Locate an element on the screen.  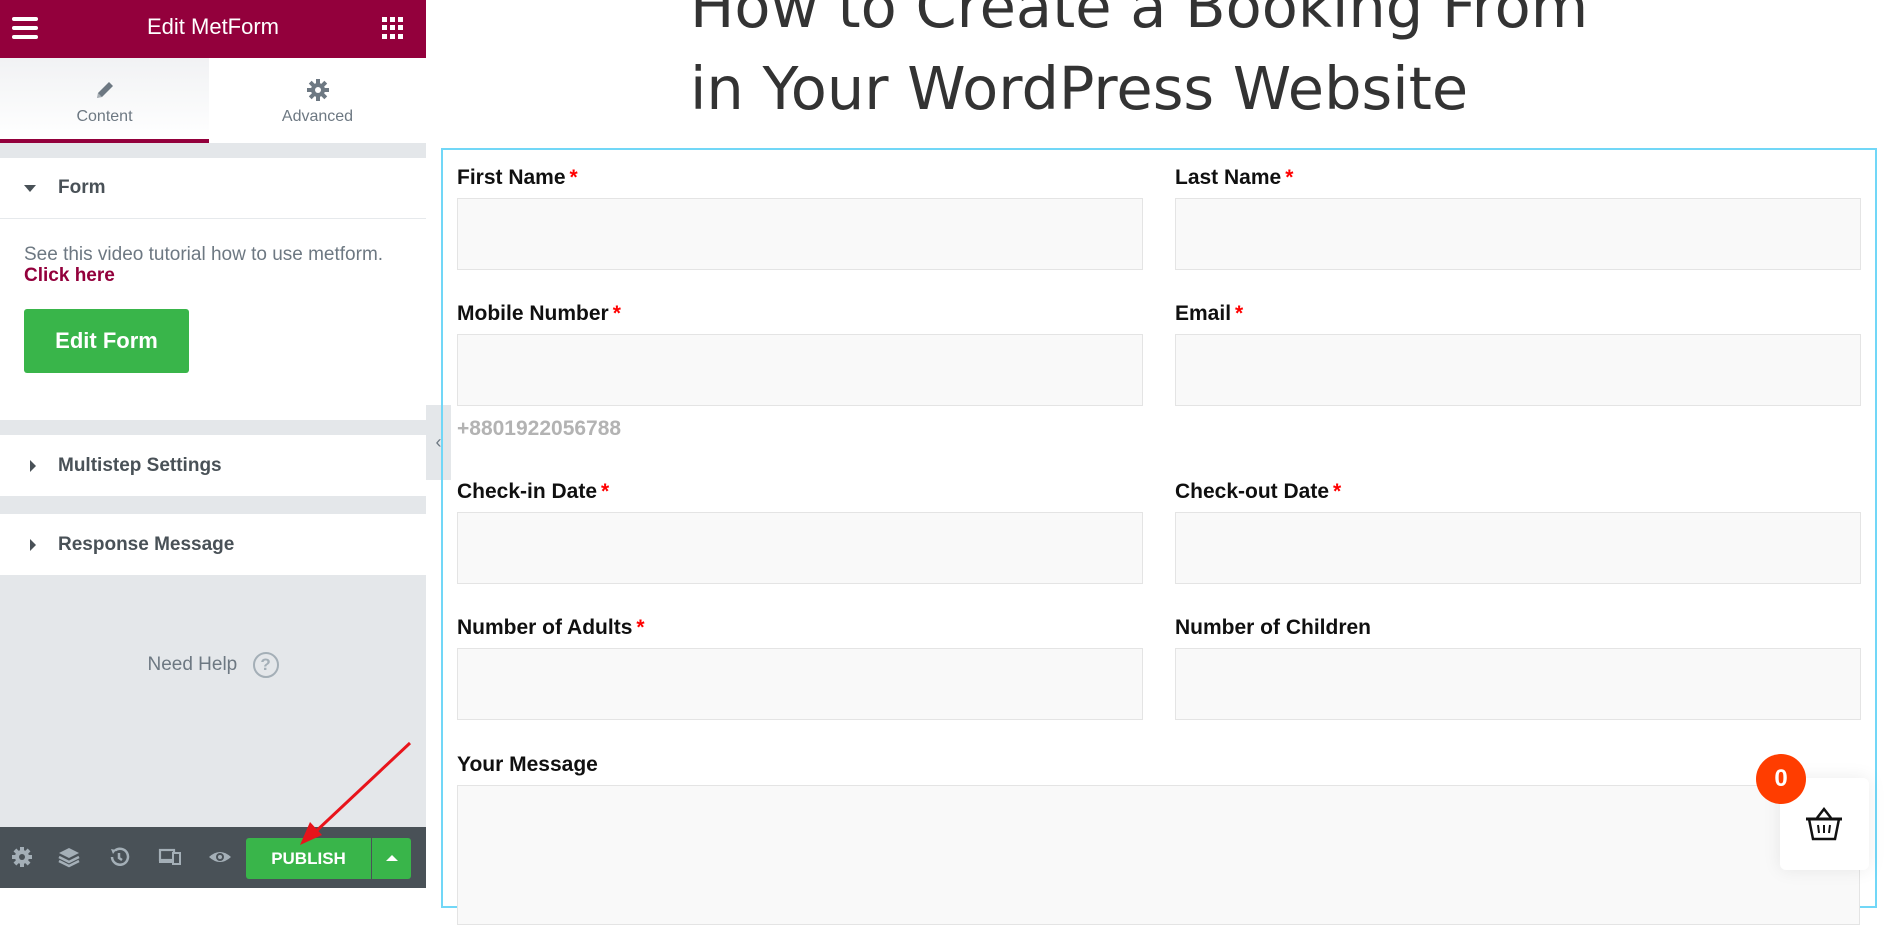
number-of-children-label: Number of Children is located at coordinates (1273, 628).